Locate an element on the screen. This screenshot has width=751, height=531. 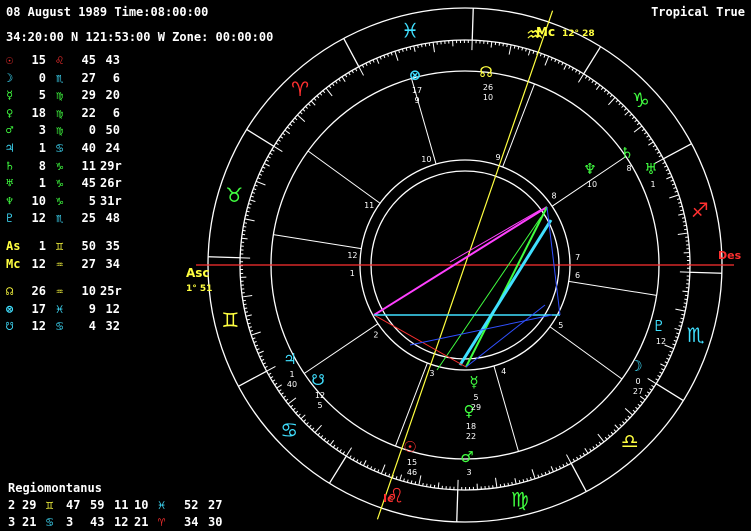
planet-degree-label: 15 is located at coordinates (412, 462).